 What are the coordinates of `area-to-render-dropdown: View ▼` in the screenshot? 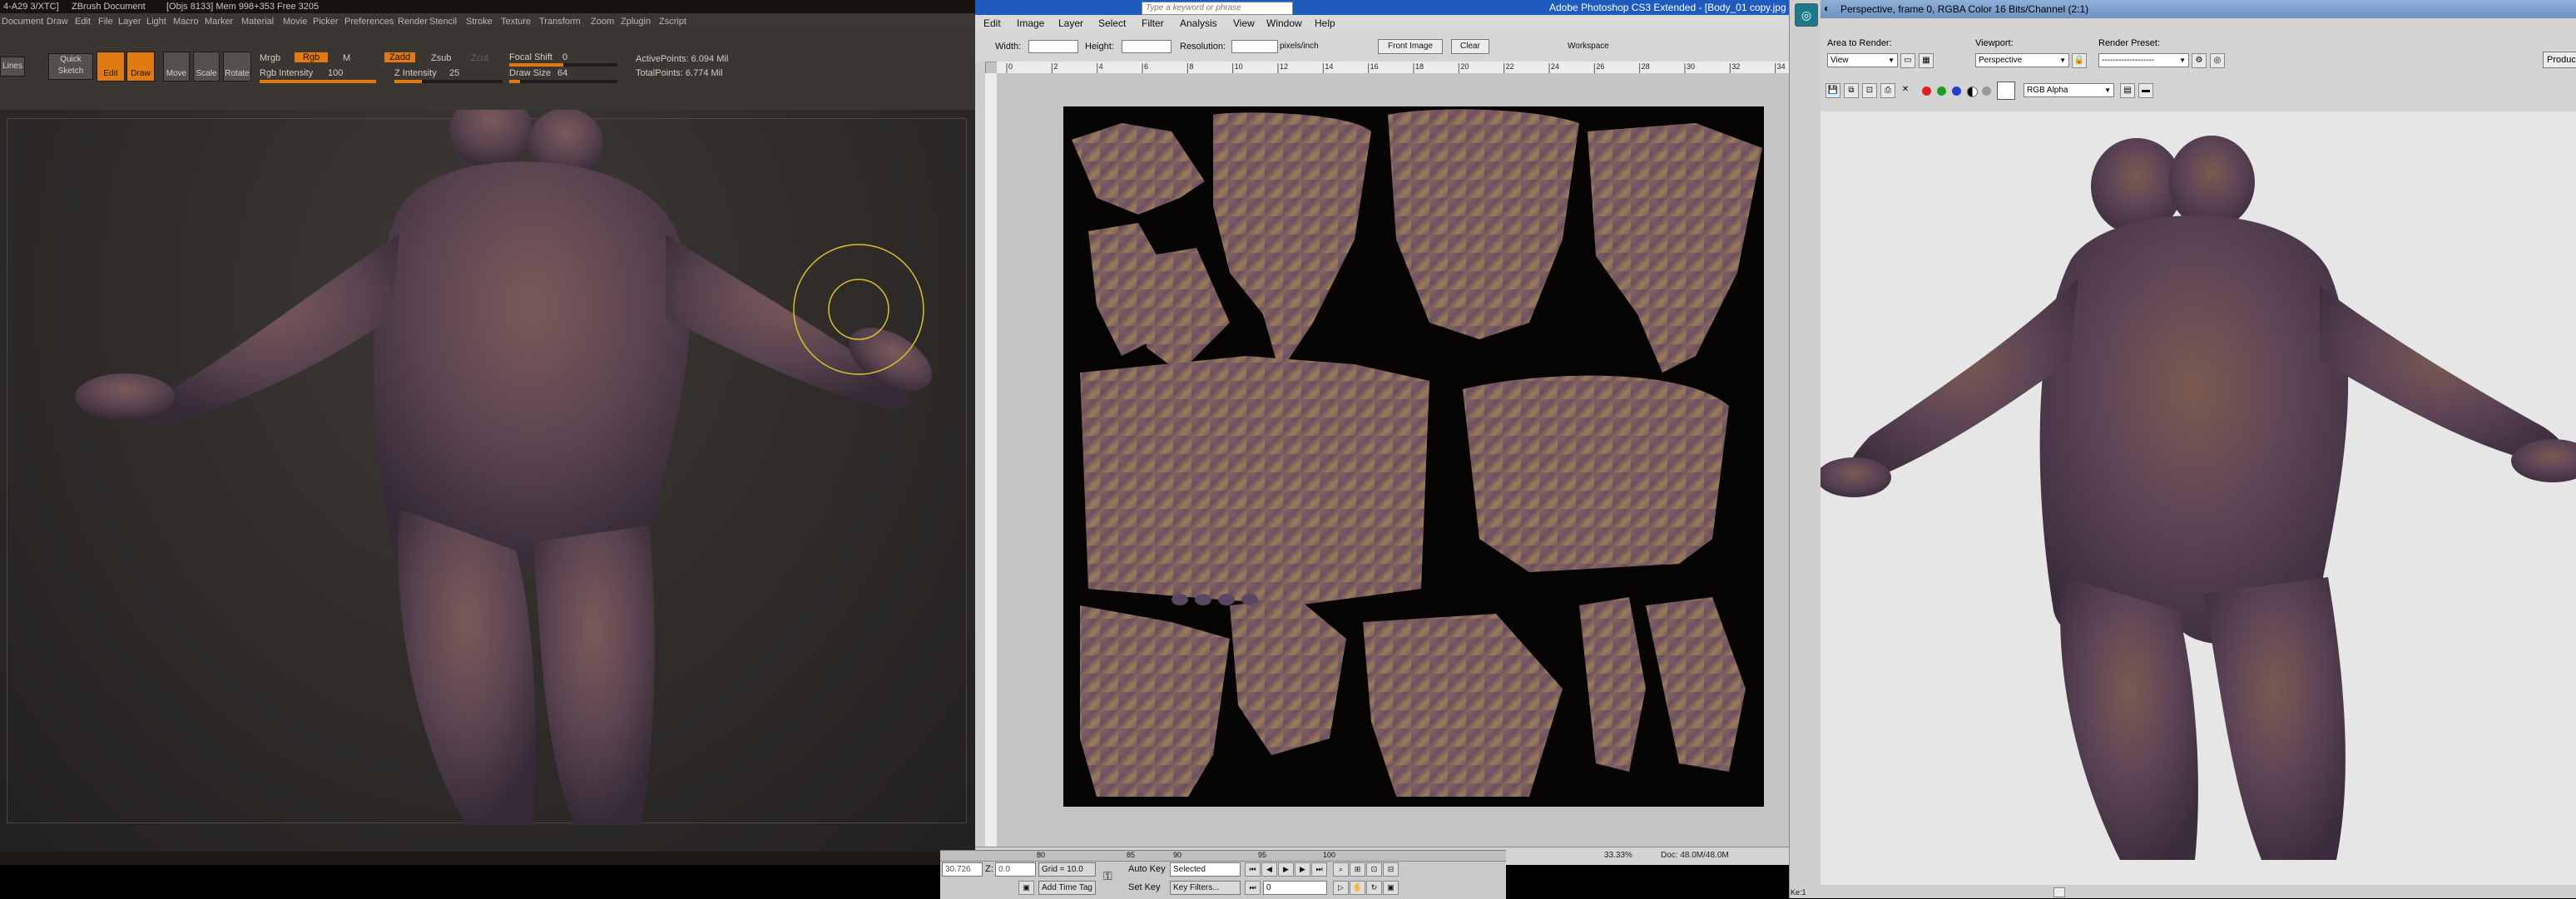 It's located at (1863, 60).